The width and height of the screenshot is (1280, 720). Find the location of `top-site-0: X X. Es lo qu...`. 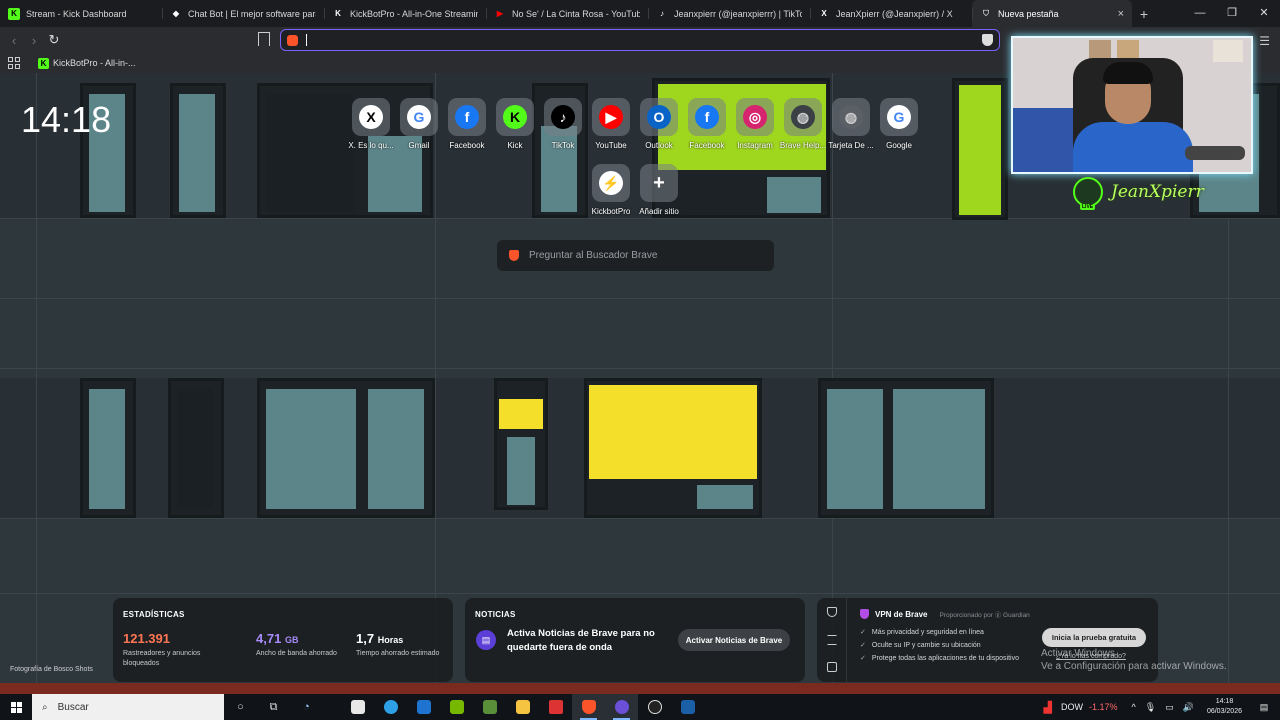

top-site-0: X X. Es lo qu... is located at coordinates (371, 124).